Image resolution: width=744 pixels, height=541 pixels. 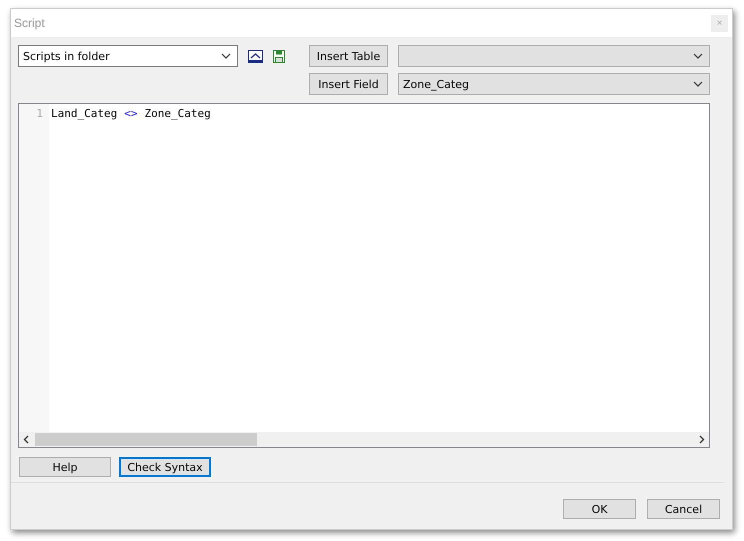 I want to click on scrollbar-thumb, so click(x=146, y=439).